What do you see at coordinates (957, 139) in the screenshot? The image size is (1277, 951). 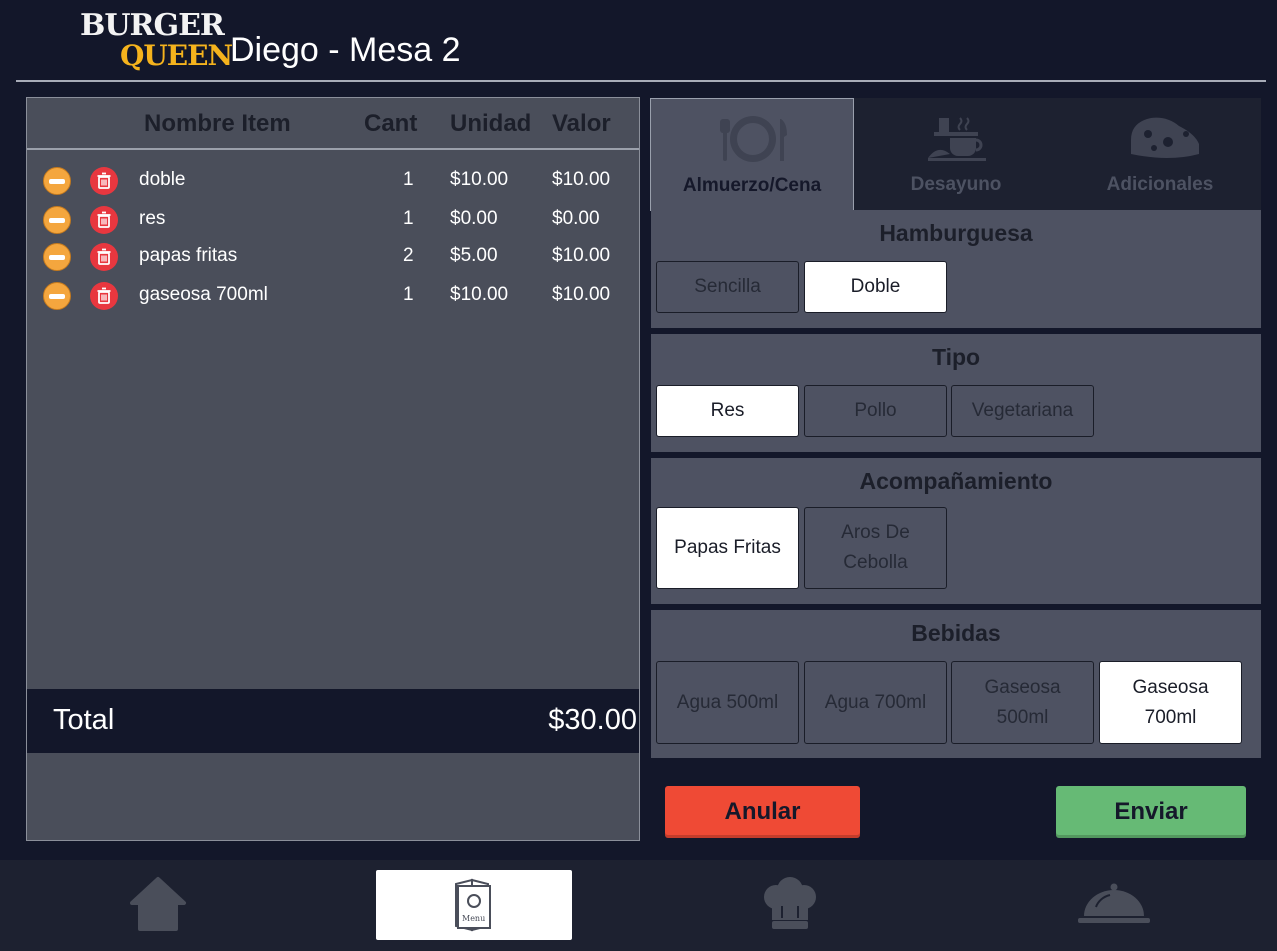 I see `coffee-breakfast-icon` at bounding box center [957, 139].